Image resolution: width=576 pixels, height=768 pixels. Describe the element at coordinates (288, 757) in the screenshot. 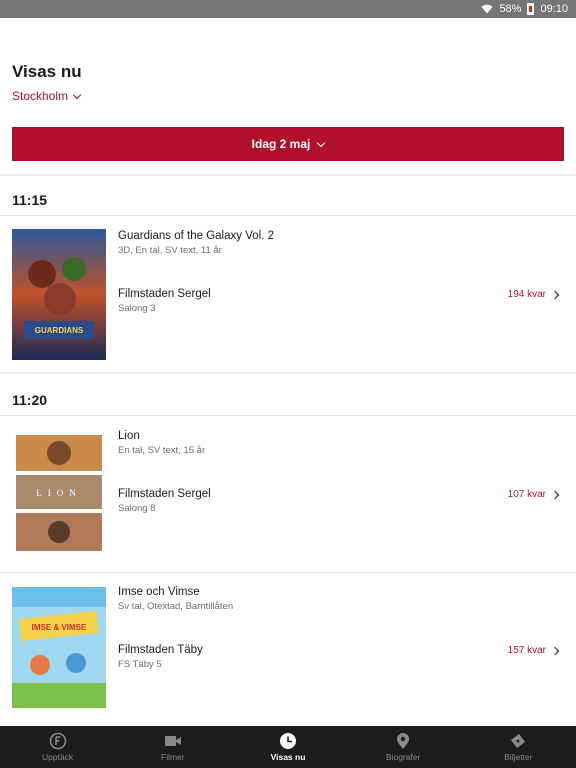

I see `nav-label: Visas nu` at that location.